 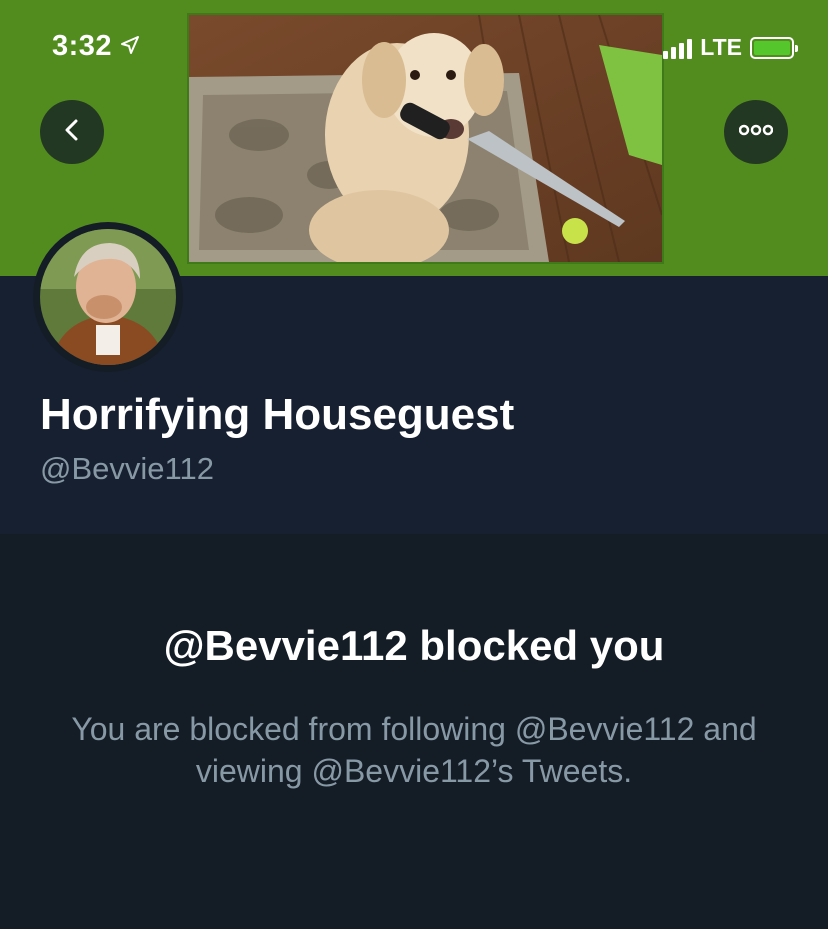 I want to click on signal-icon, so click(x=678, y=48).